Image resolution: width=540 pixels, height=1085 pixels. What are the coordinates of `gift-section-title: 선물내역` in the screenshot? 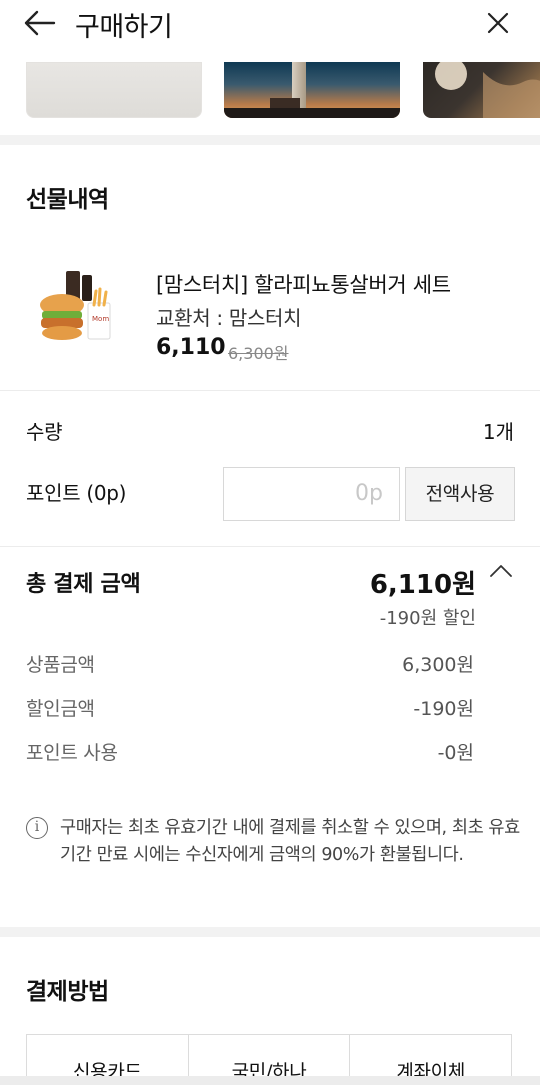 It's located at (67, 200).